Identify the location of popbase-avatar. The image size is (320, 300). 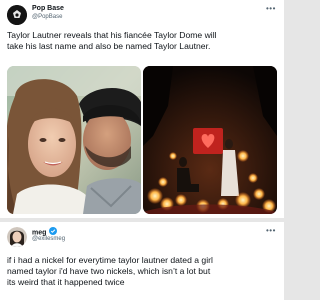
(17, 15).